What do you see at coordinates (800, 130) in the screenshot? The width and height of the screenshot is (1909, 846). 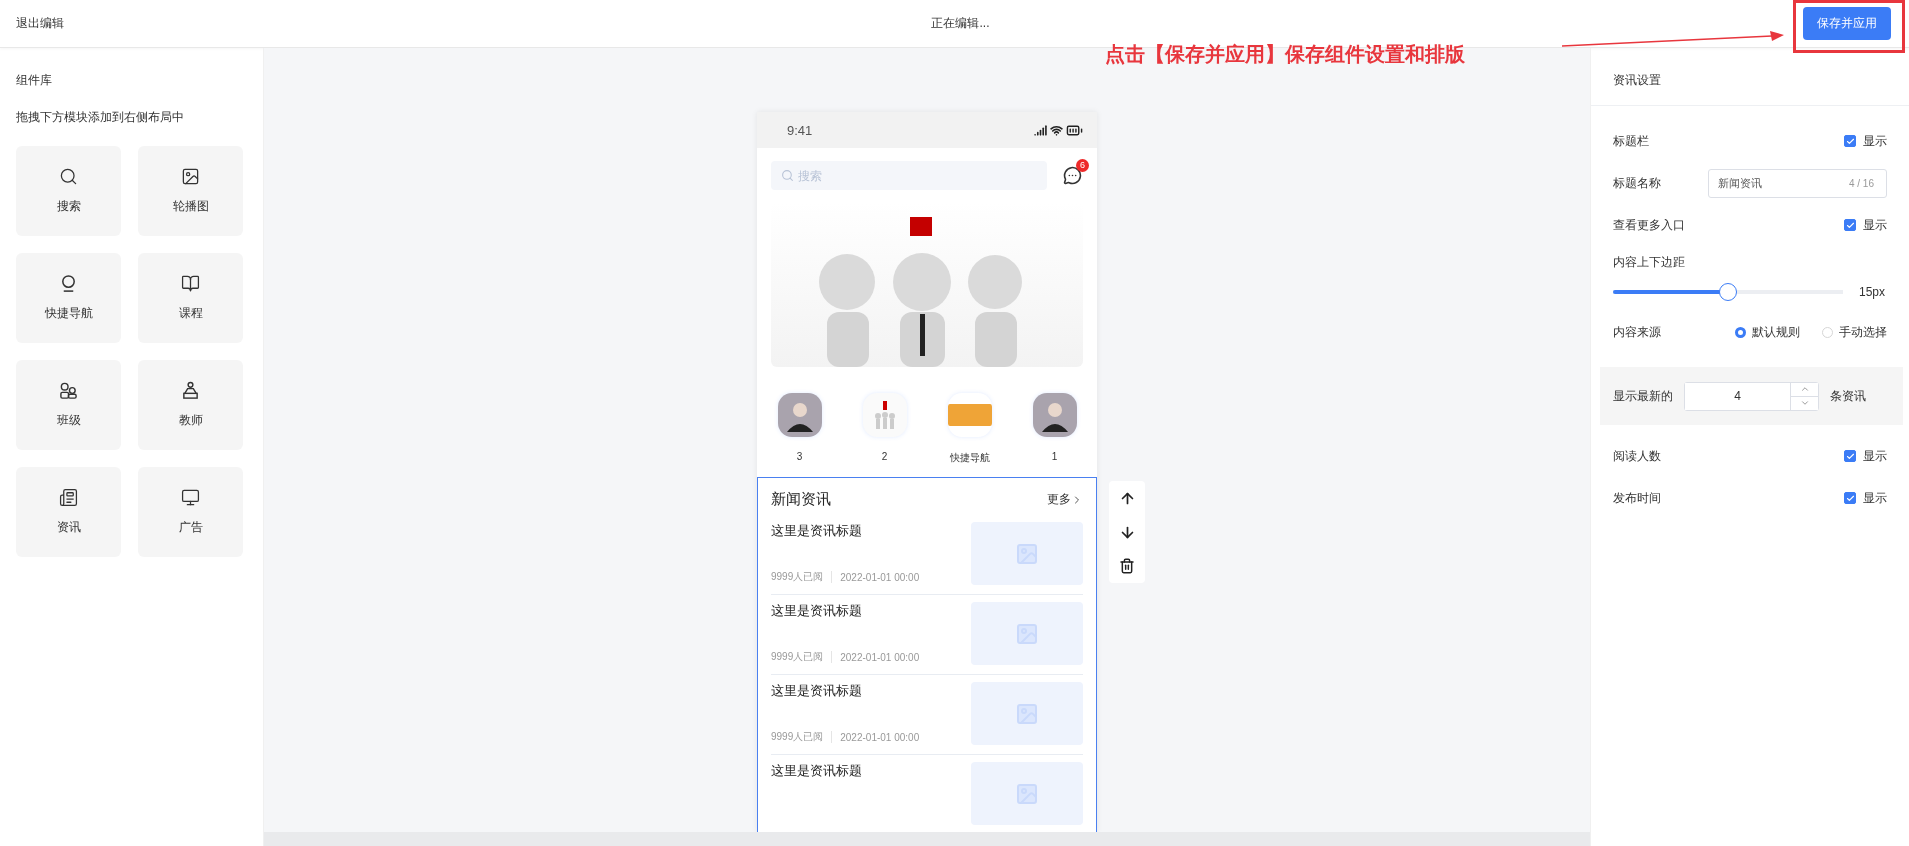 I see `status-time: 9:41` at bounding box center [800, 130].